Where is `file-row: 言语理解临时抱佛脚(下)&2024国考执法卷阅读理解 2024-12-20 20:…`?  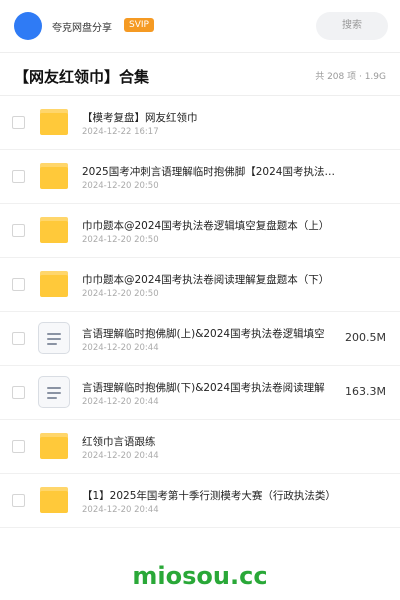 file-row: 言语理解临时抱佛脚(下)&2024国考执法卷阅读理解 2024-12-20 20:… is located at coordinates (200, 393).